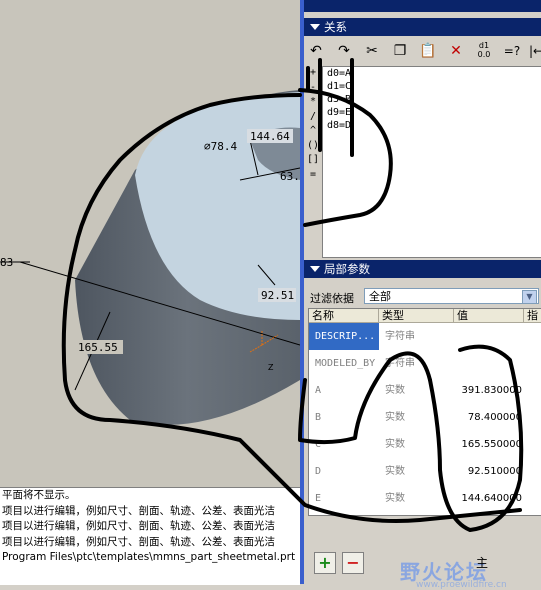 The image size is (541, 590). I want to click on local-params-header: 局部参数, so click(422, 269).